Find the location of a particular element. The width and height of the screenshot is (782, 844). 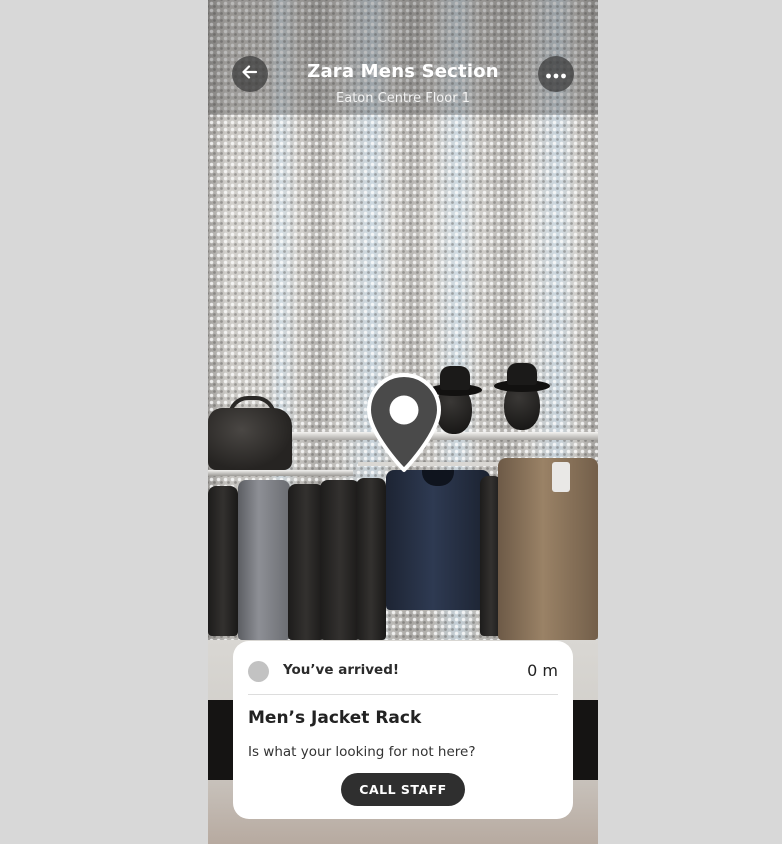

divider is located at coordinates (403, 694).